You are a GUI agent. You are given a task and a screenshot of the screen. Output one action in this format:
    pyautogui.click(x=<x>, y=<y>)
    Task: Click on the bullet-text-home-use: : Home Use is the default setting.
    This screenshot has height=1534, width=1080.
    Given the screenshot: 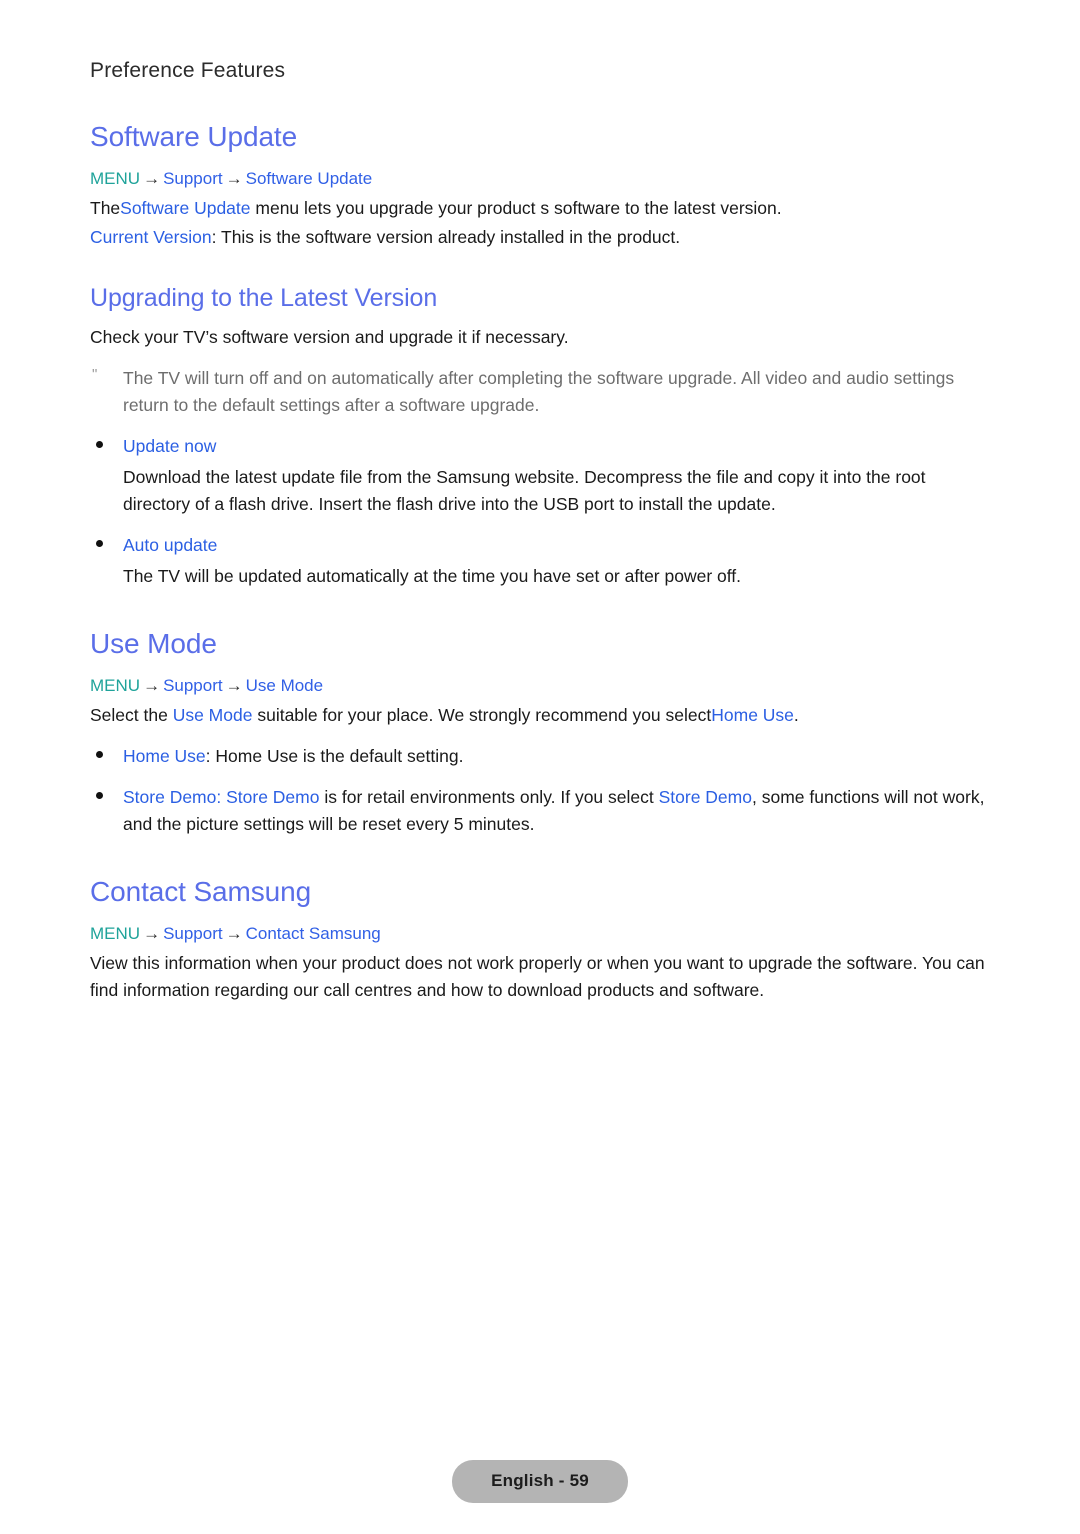 What is the action you would take?
    pyautogui.click(x=334, y=755)
    